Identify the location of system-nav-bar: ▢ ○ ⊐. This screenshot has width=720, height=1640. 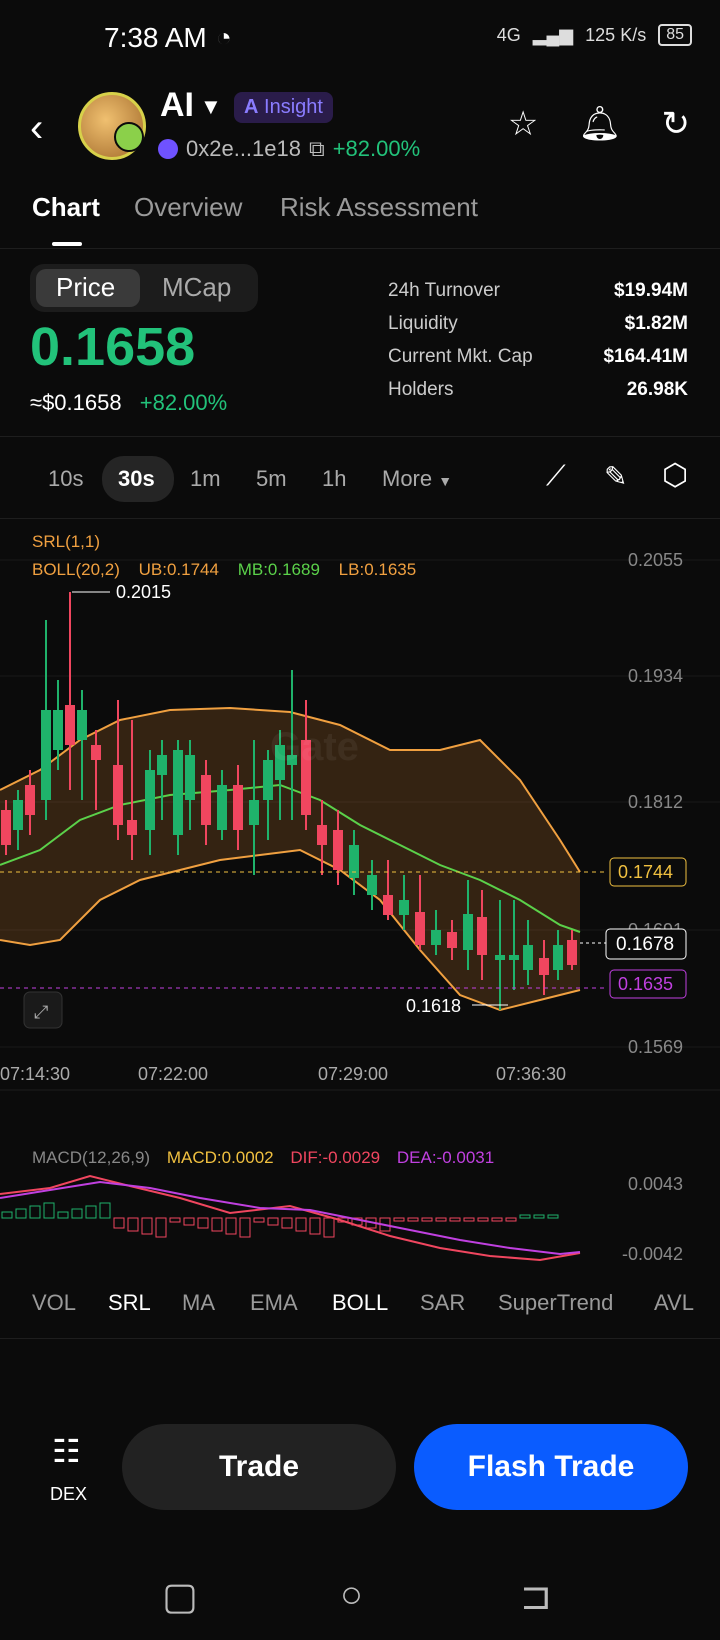
(360, 1600).